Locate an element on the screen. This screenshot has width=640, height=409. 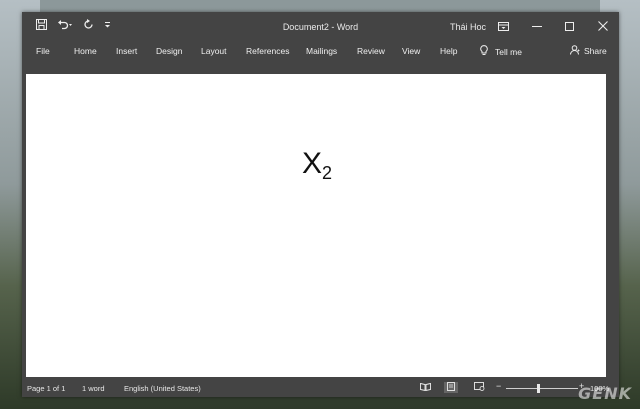
close-button is located at coordinates (602, 26).